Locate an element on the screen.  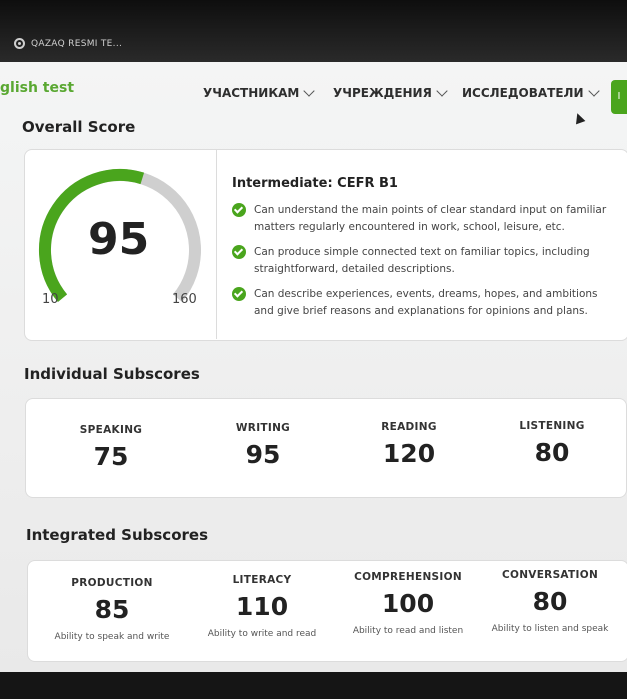
subscore-label: SPEAKING is located at coordinates (111, 430).